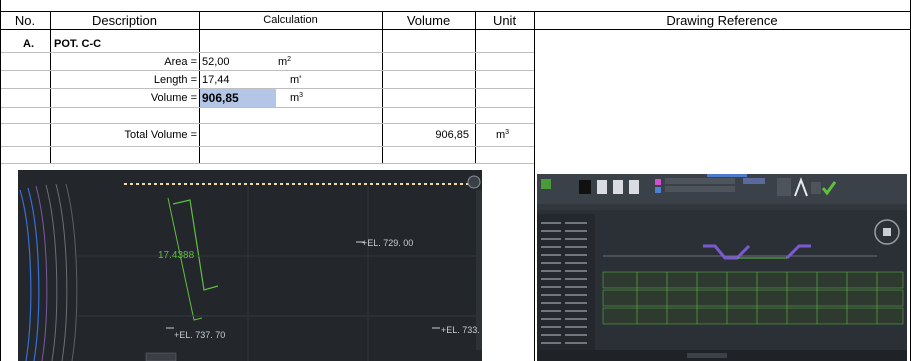 This screenshot has height=361, width=911. I want to click on section-number: A., so click(28, 44).